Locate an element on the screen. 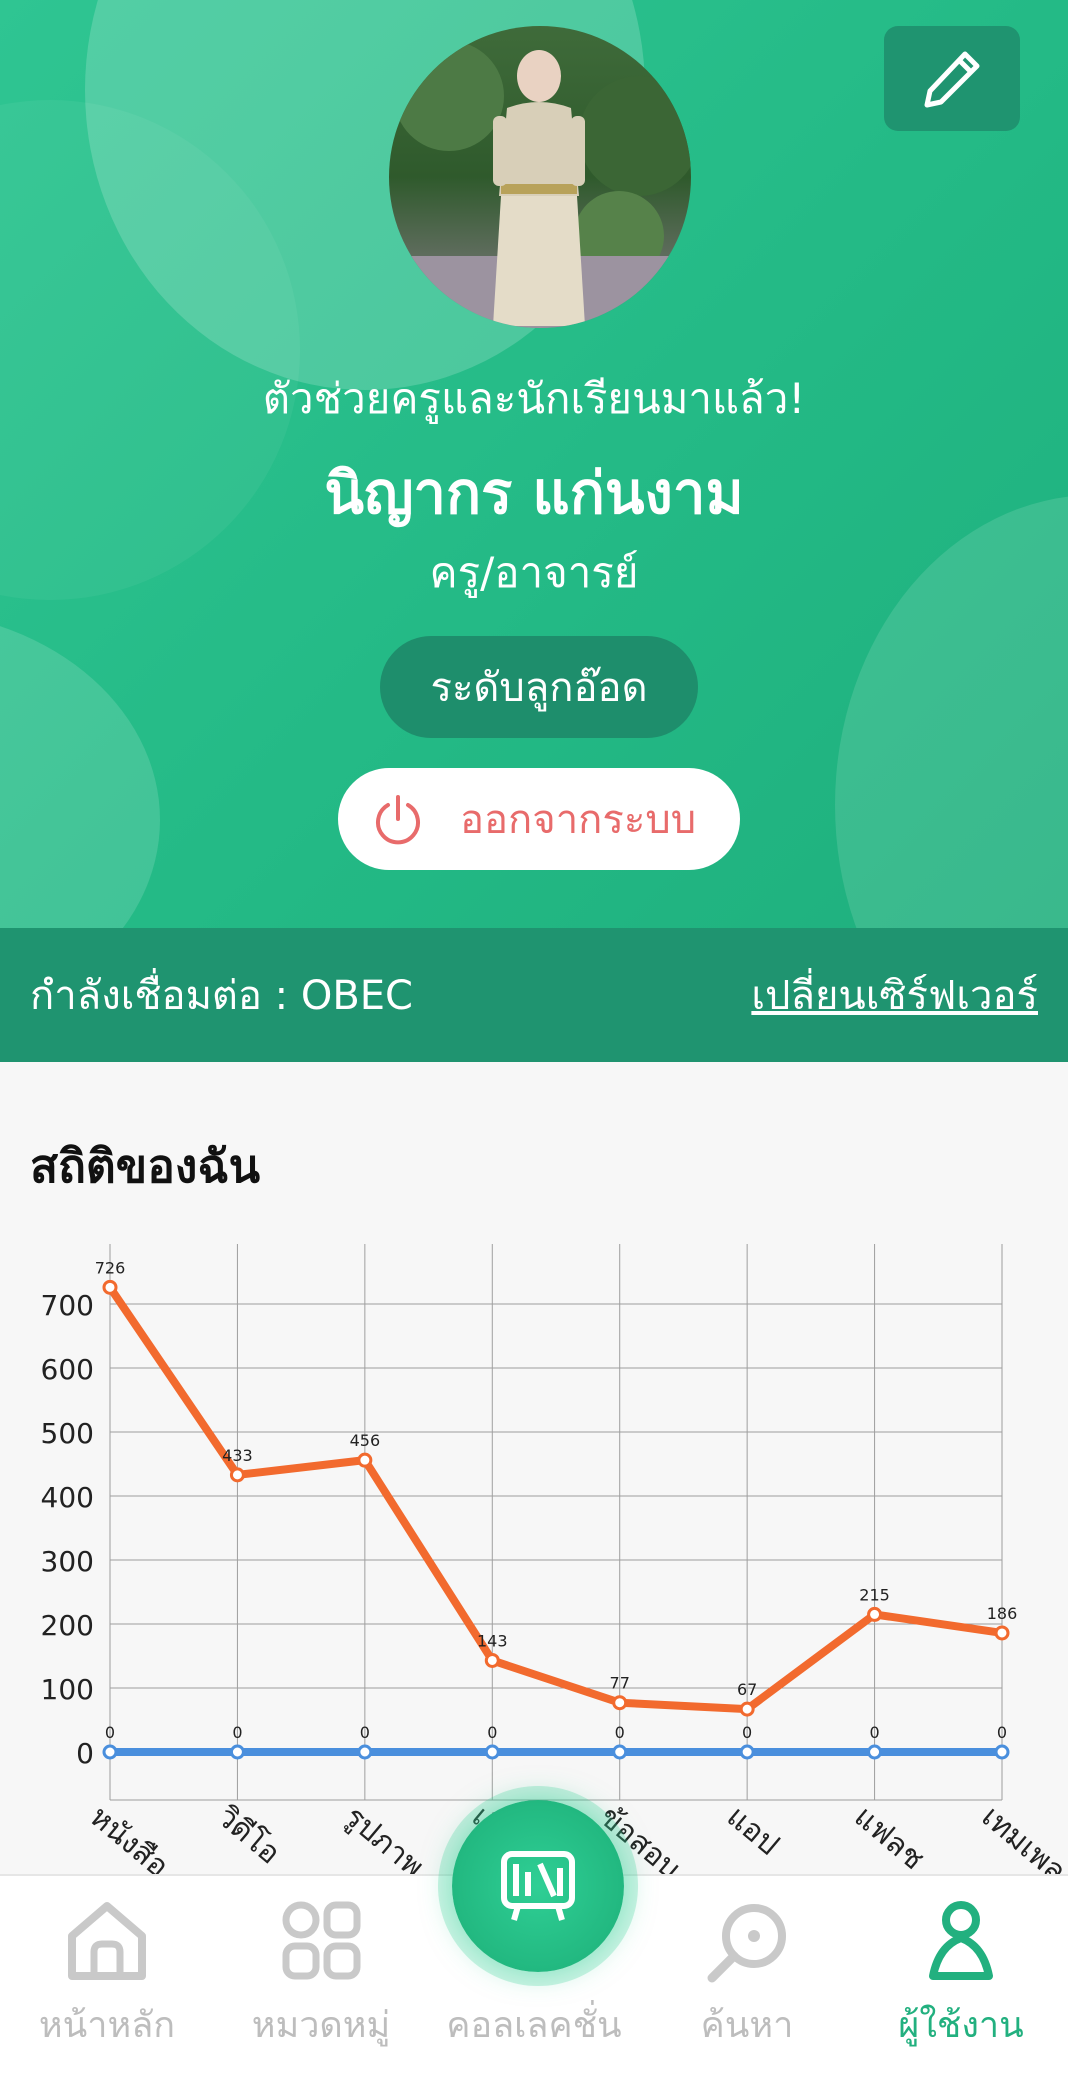 This screenshot has width=1068, height=2098. y-tick-label: 200 is located at coordinates (67, 1625).